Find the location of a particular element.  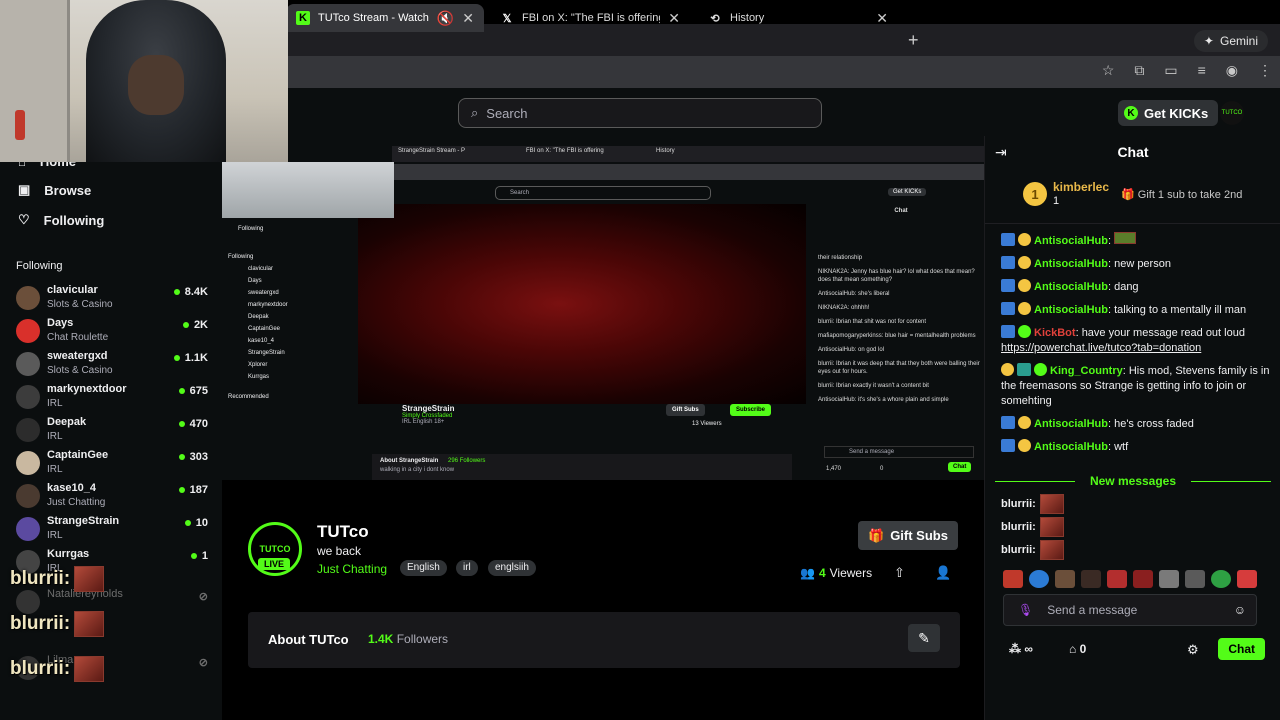

channel-category: Just Chatting is located at coordinates (76, 502).